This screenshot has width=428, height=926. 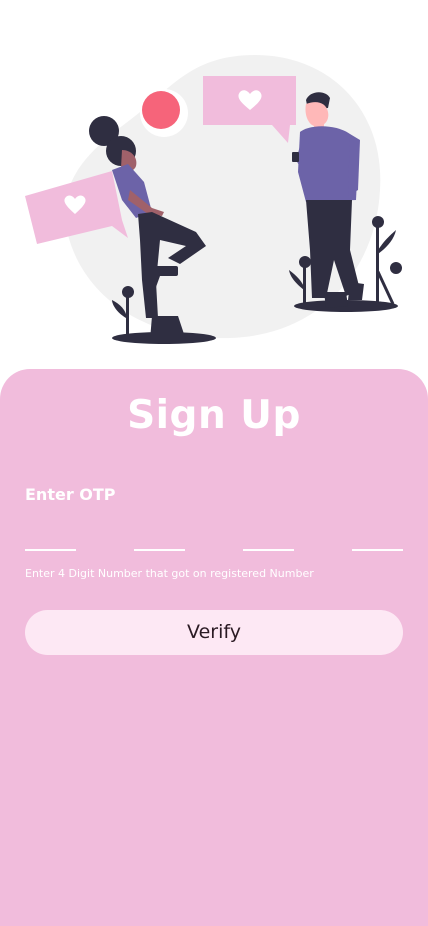 I want to click on otp-label: Enter OTP, so click(x=70, y=494).